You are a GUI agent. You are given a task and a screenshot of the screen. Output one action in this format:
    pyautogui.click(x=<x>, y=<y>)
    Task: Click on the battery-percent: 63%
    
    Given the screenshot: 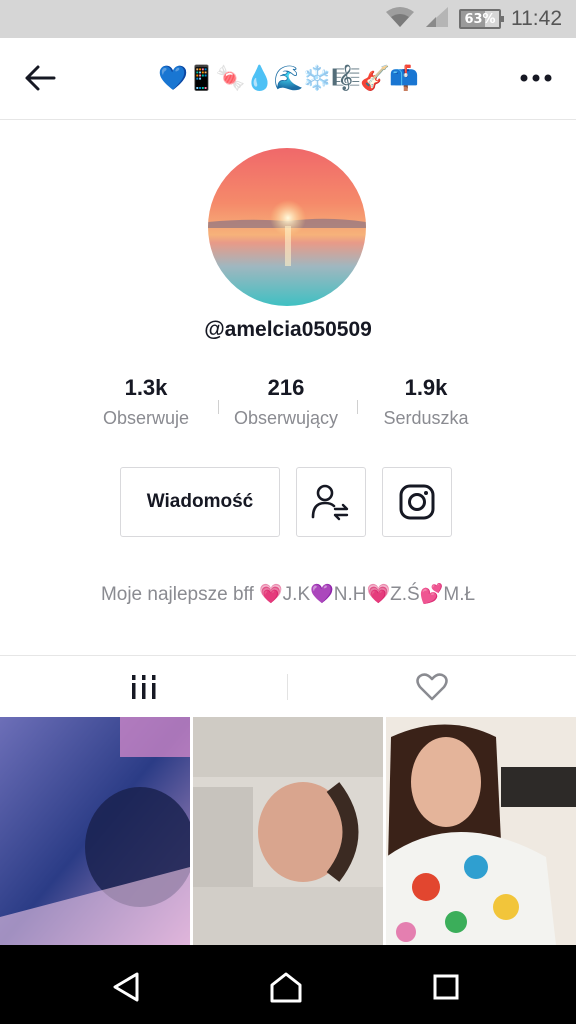 What is the action you would take?
    pyautogui.click(x=480, y=19)
    